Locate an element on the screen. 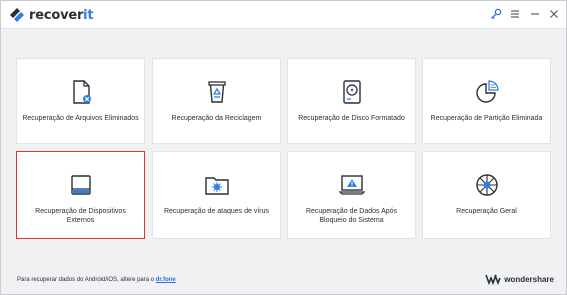  system-crash-icon is located at coordinates (351, 185).